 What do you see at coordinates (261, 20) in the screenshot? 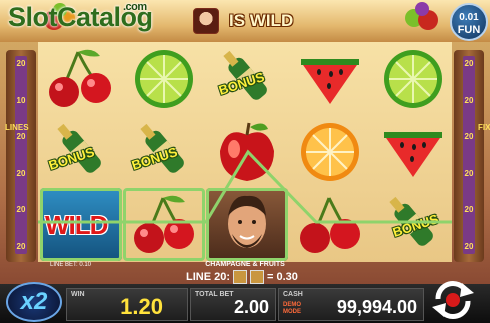
I see `wild-title-text: IS WILD` at bounding box center [261, 20].